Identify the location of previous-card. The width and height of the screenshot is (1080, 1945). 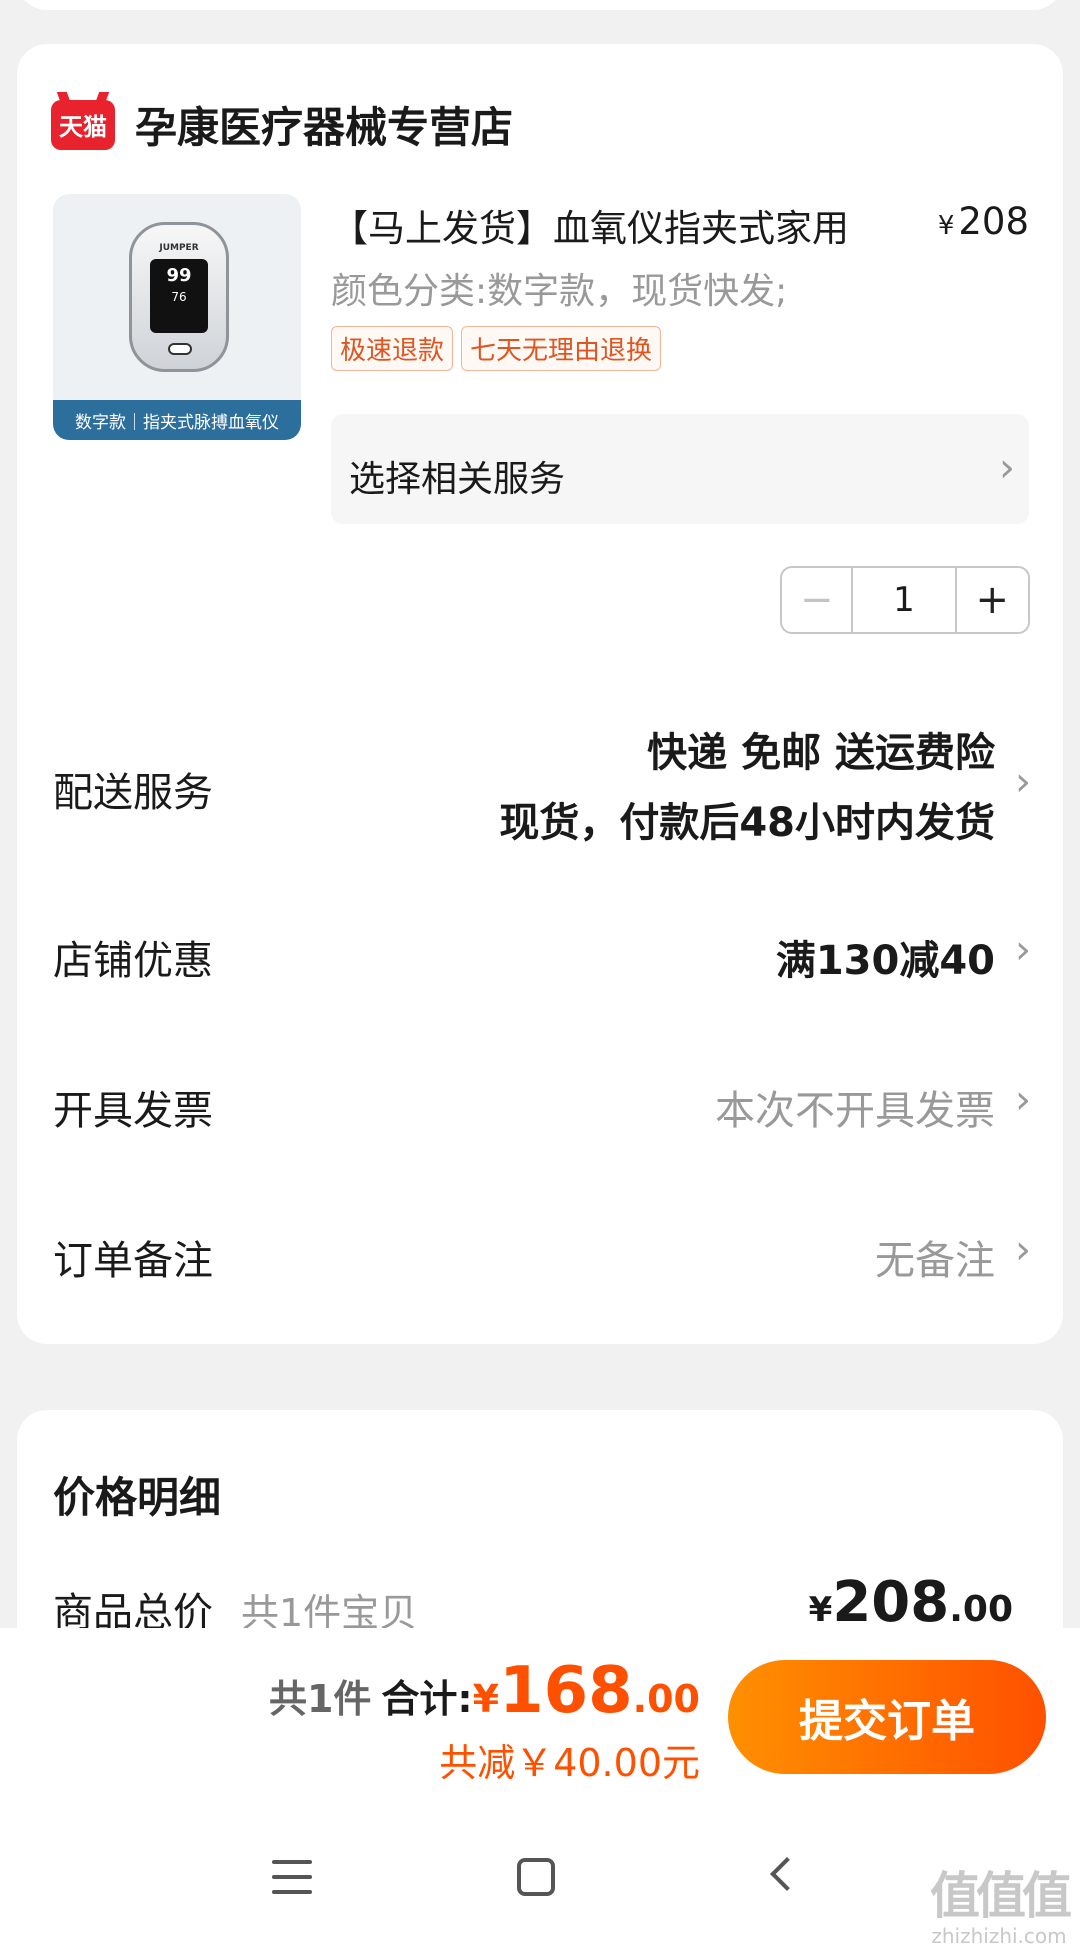
(540, 5).